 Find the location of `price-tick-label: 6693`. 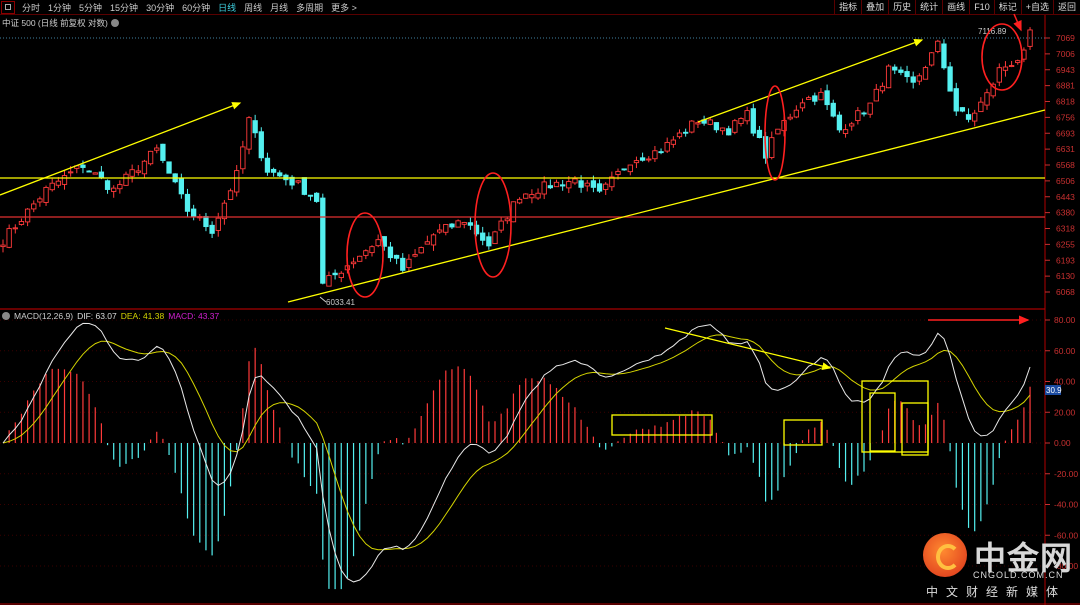

price-tick-label: 6693 is located at coordinates (1065, 133).